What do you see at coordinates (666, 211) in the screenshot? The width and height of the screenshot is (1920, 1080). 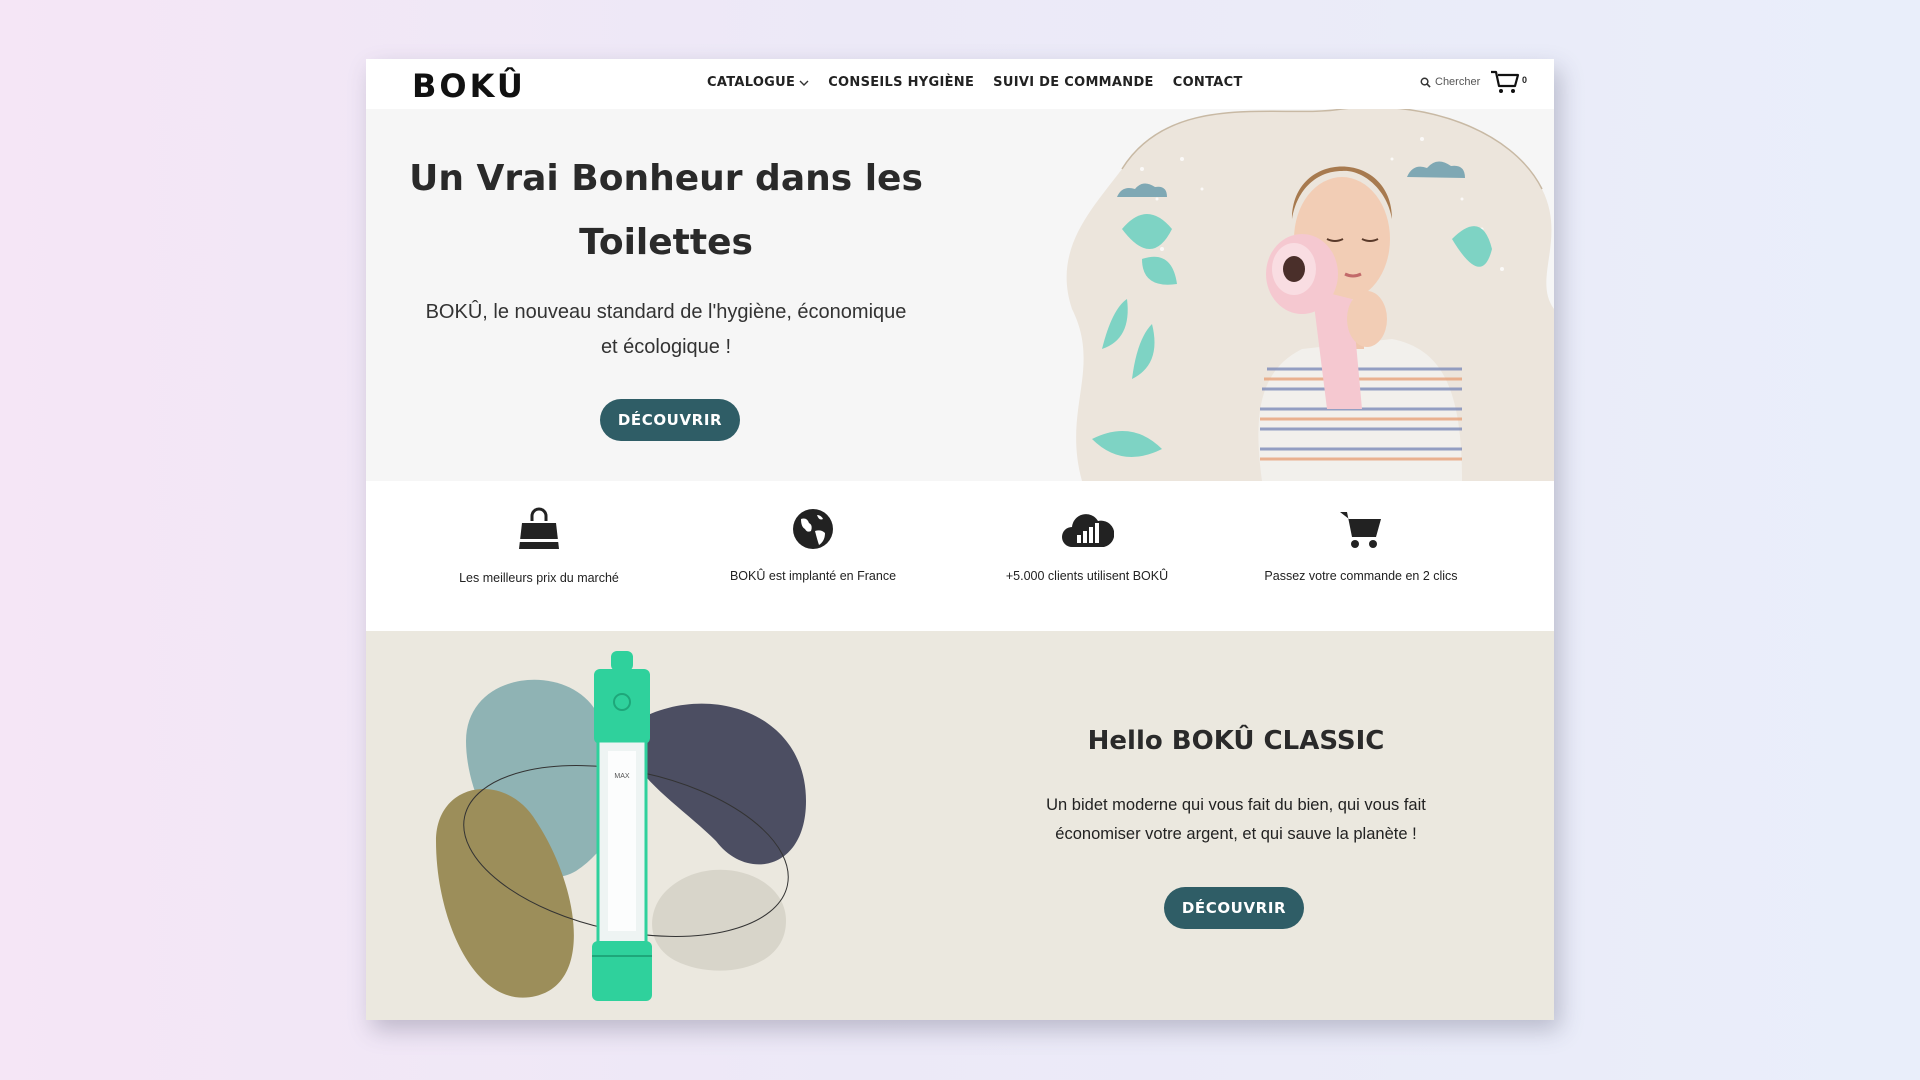 I see `hero-title: Un Vrai Bonheur dans les Toilettes` at bounding box center [666, 211].